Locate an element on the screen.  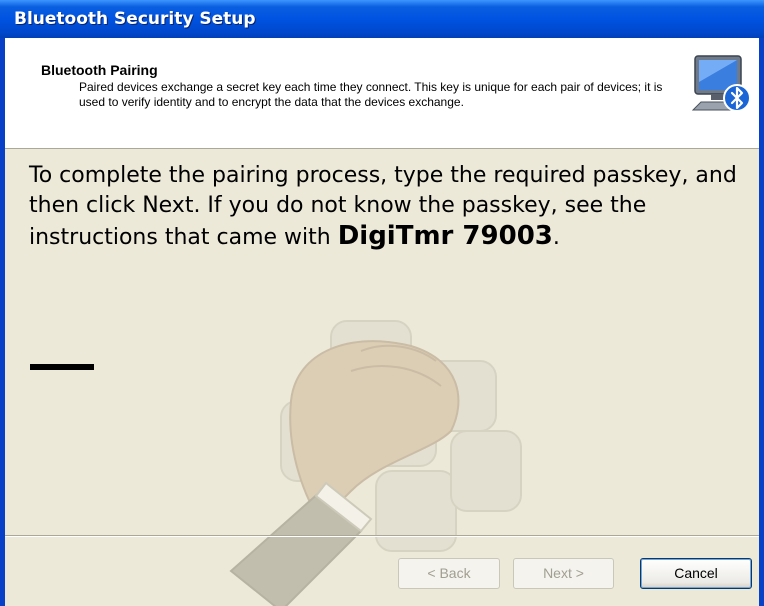
header-title: Bluetooth Pairing is located at coordinates (99, 70).